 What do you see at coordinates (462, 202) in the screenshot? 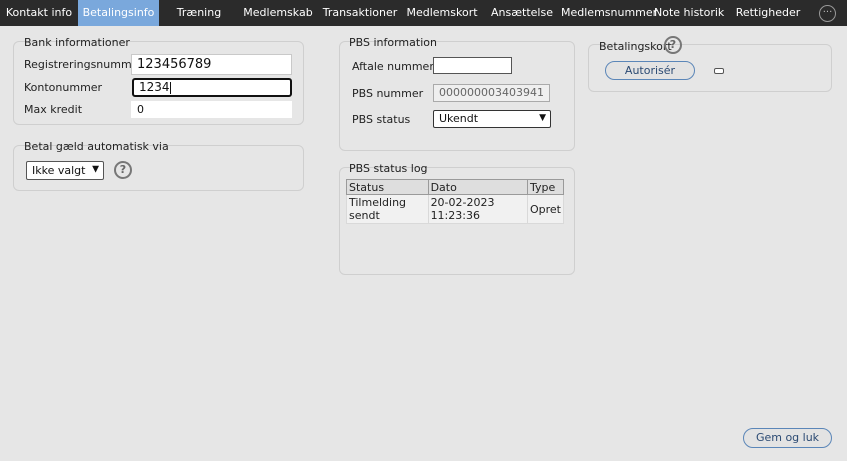
I see `cell-dato-line1: 20-02-2023` at bounding box center [462, 202].